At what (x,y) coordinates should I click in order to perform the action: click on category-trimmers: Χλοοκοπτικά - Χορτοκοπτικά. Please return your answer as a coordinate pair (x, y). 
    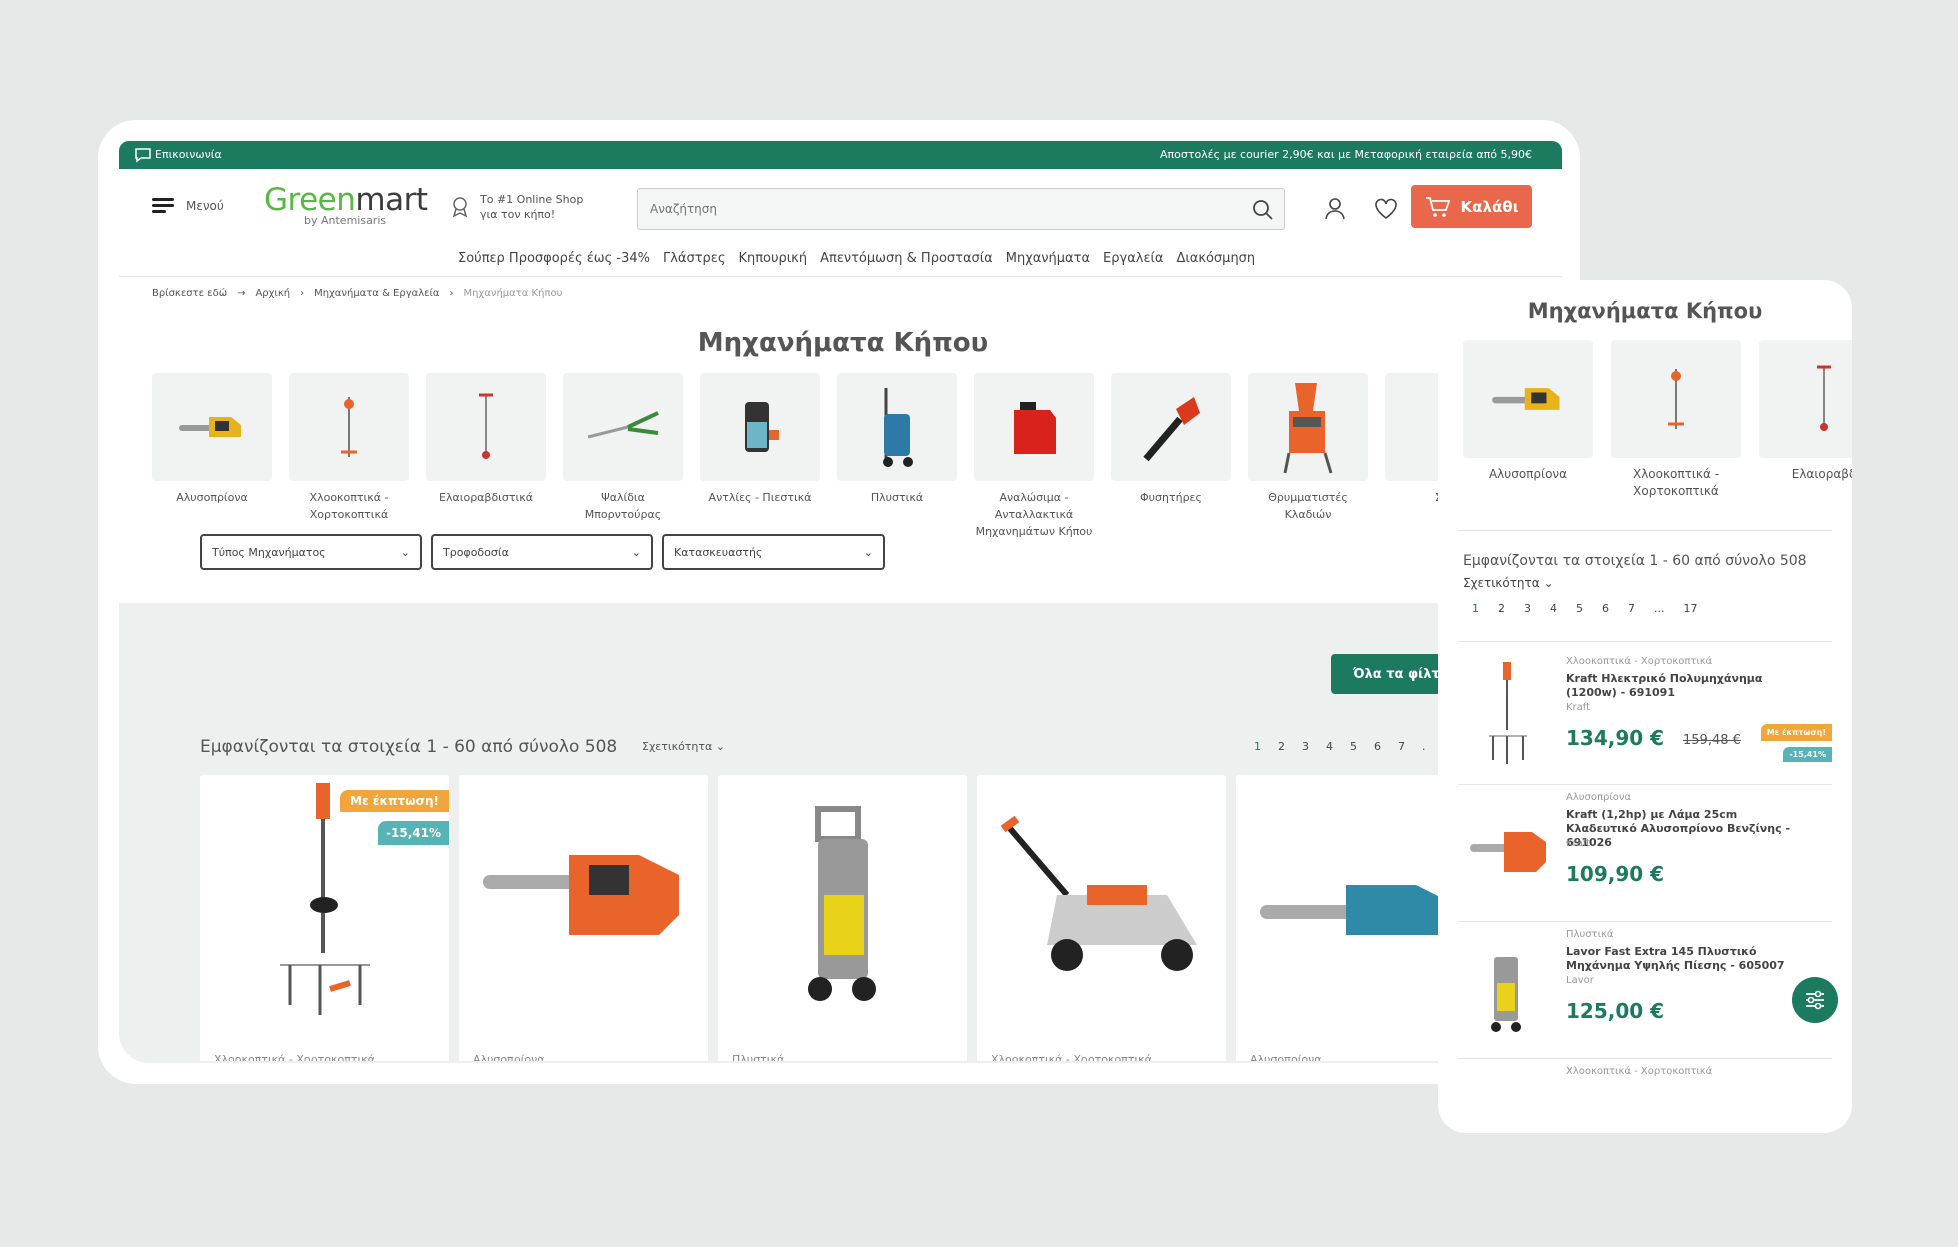
    Looking at the image, I should click on (349, 456).